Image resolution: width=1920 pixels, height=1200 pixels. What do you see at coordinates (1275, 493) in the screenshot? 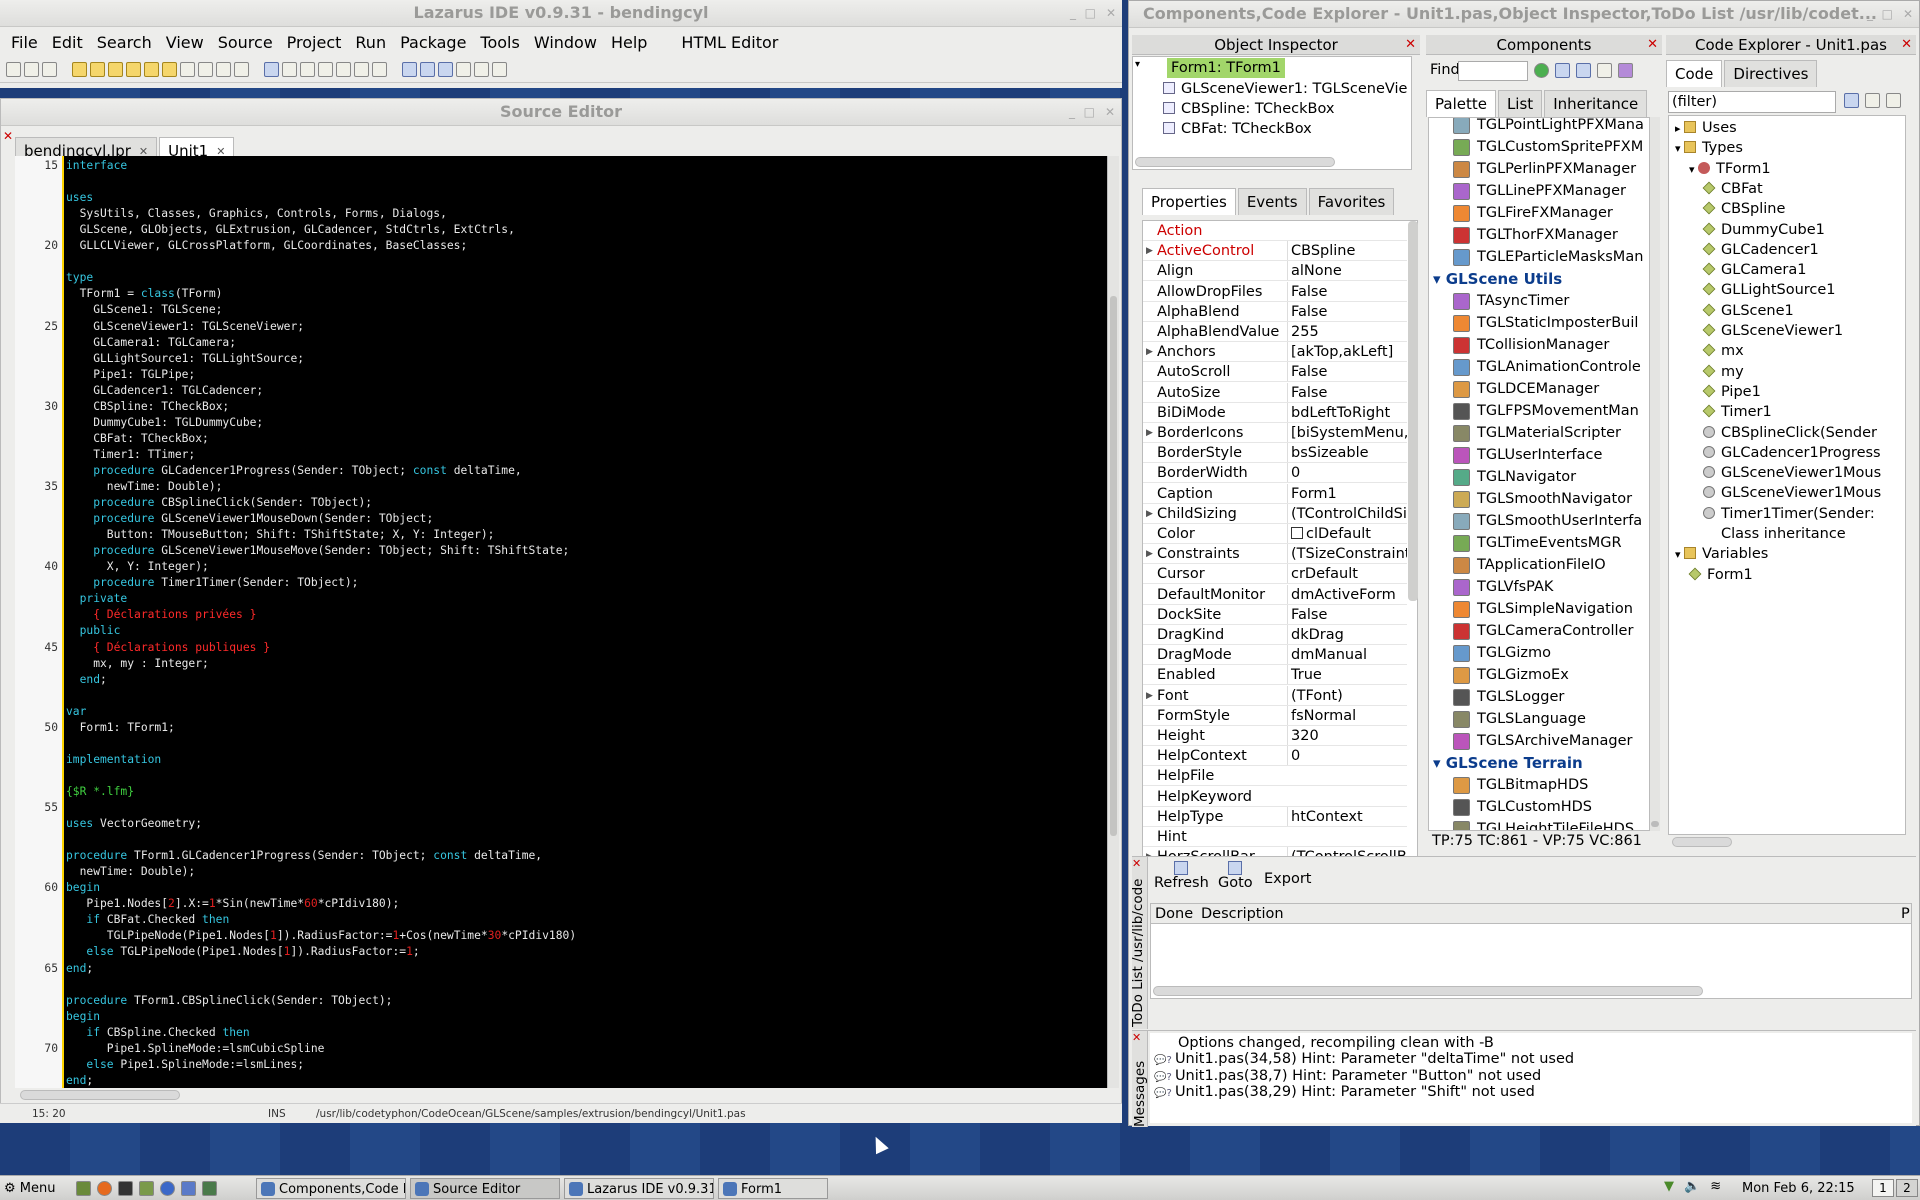
I see `property-row: Caption Form1` at bounding box center [1275, 493].